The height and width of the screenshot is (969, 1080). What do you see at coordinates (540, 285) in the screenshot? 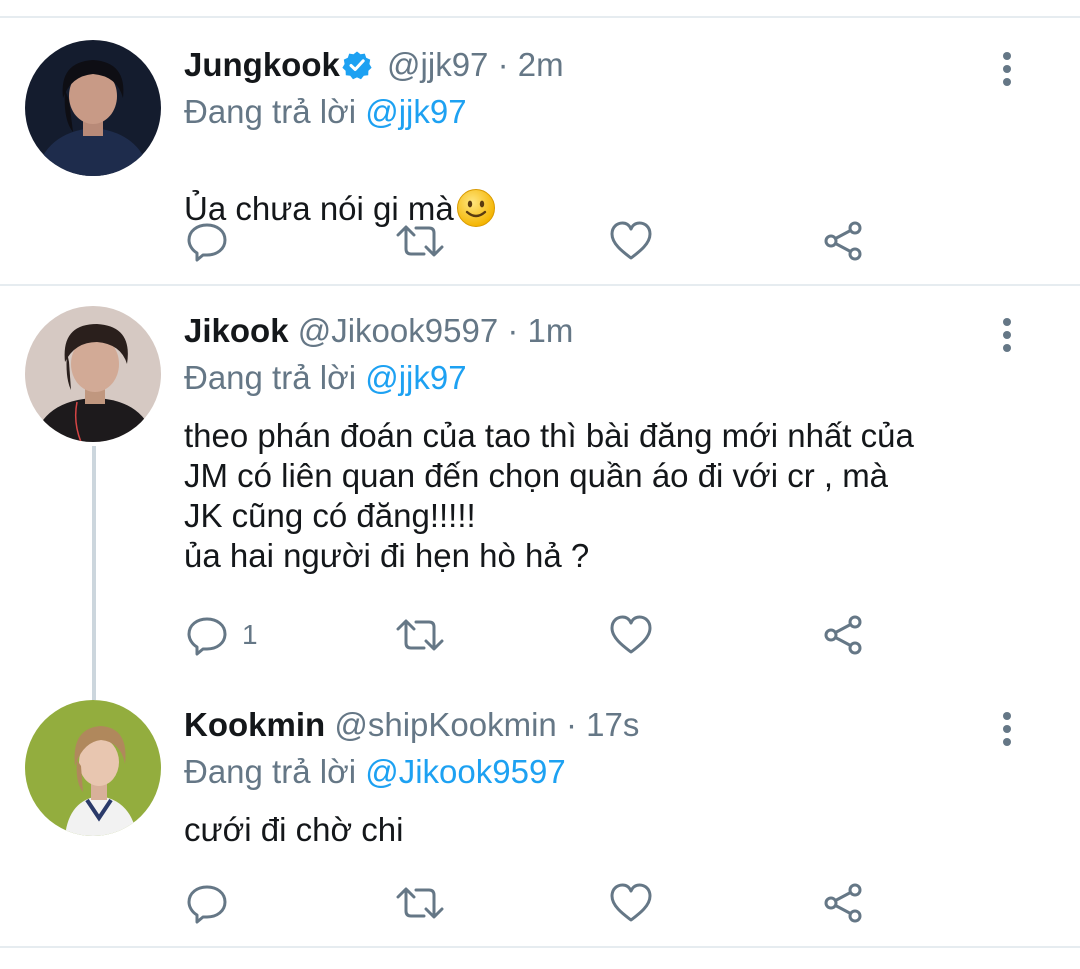
I see `divider` at bounding box center [540, 285].